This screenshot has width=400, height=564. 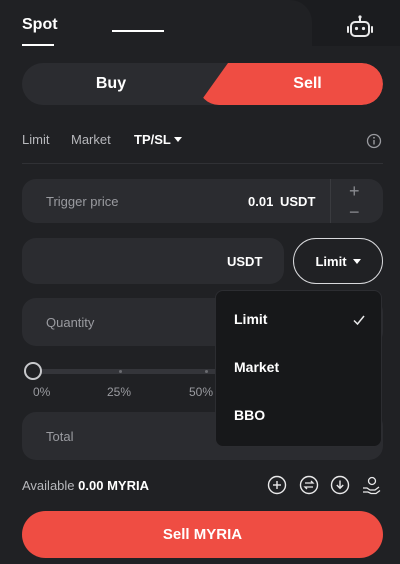 What do you see at coordinates (138, 31) in the screenshot?
I see `tab-tpsl-underline` at bounding box center [138, 31].